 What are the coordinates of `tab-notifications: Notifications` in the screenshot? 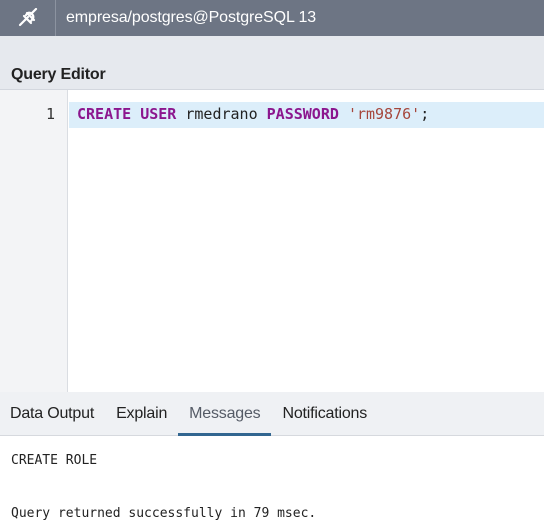 It's located at (324, 414).